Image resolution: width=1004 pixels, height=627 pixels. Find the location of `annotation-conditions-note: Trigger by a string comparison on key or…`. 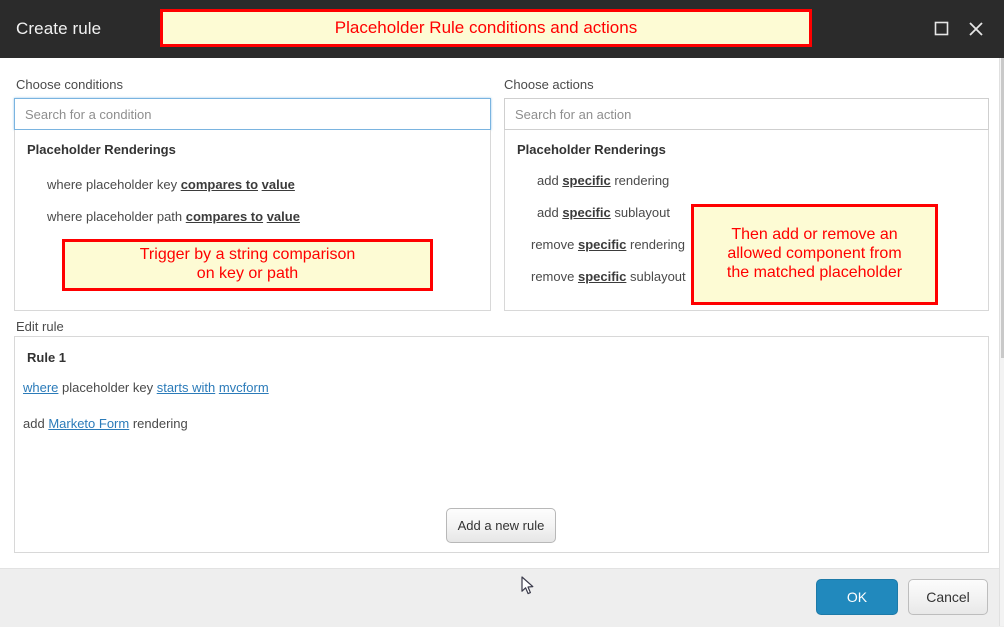

annotation-conditions-note: Trigger by a string comparison on key or… is located at coordinates (247, 265).